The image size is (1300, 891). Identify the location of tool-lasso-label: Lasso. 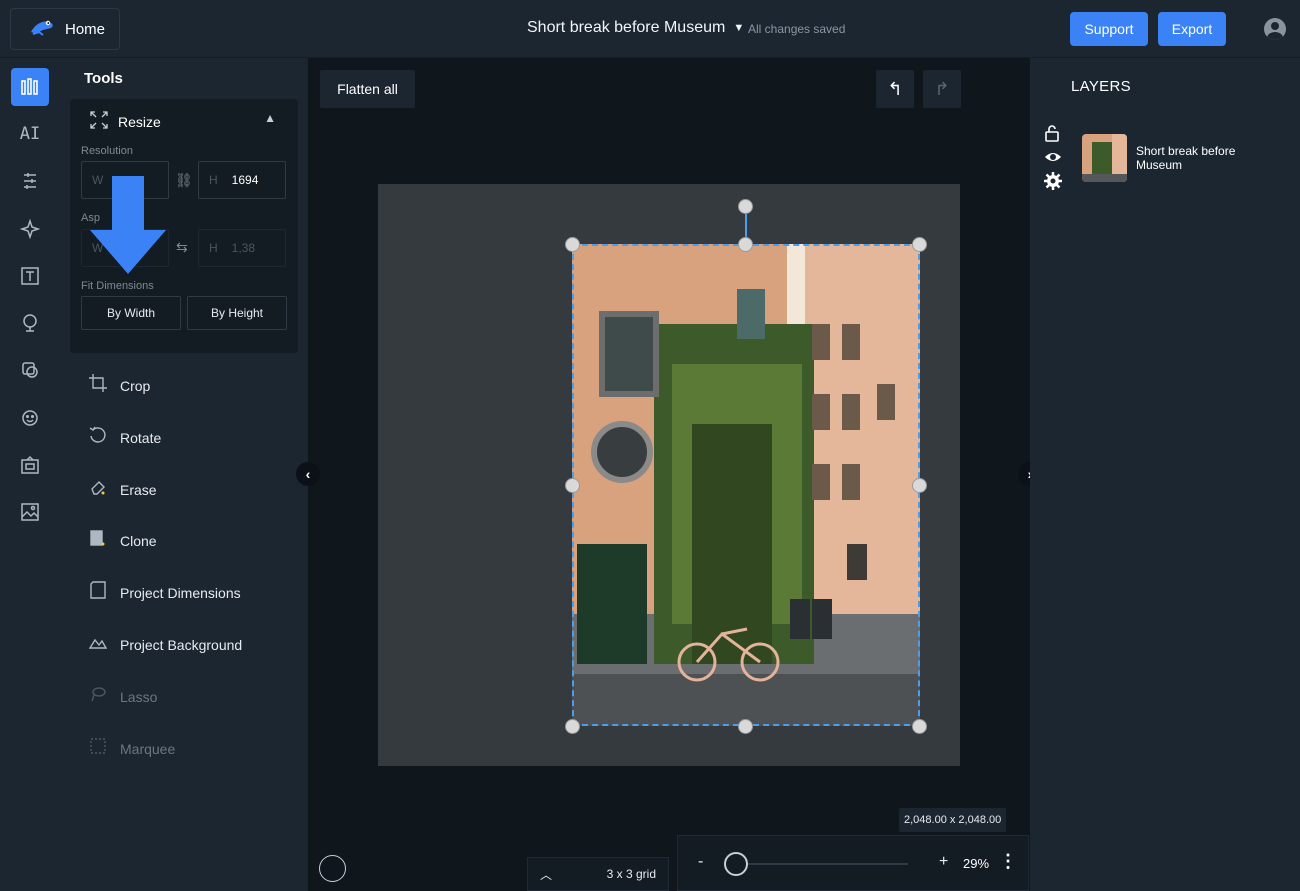
(139, 696).